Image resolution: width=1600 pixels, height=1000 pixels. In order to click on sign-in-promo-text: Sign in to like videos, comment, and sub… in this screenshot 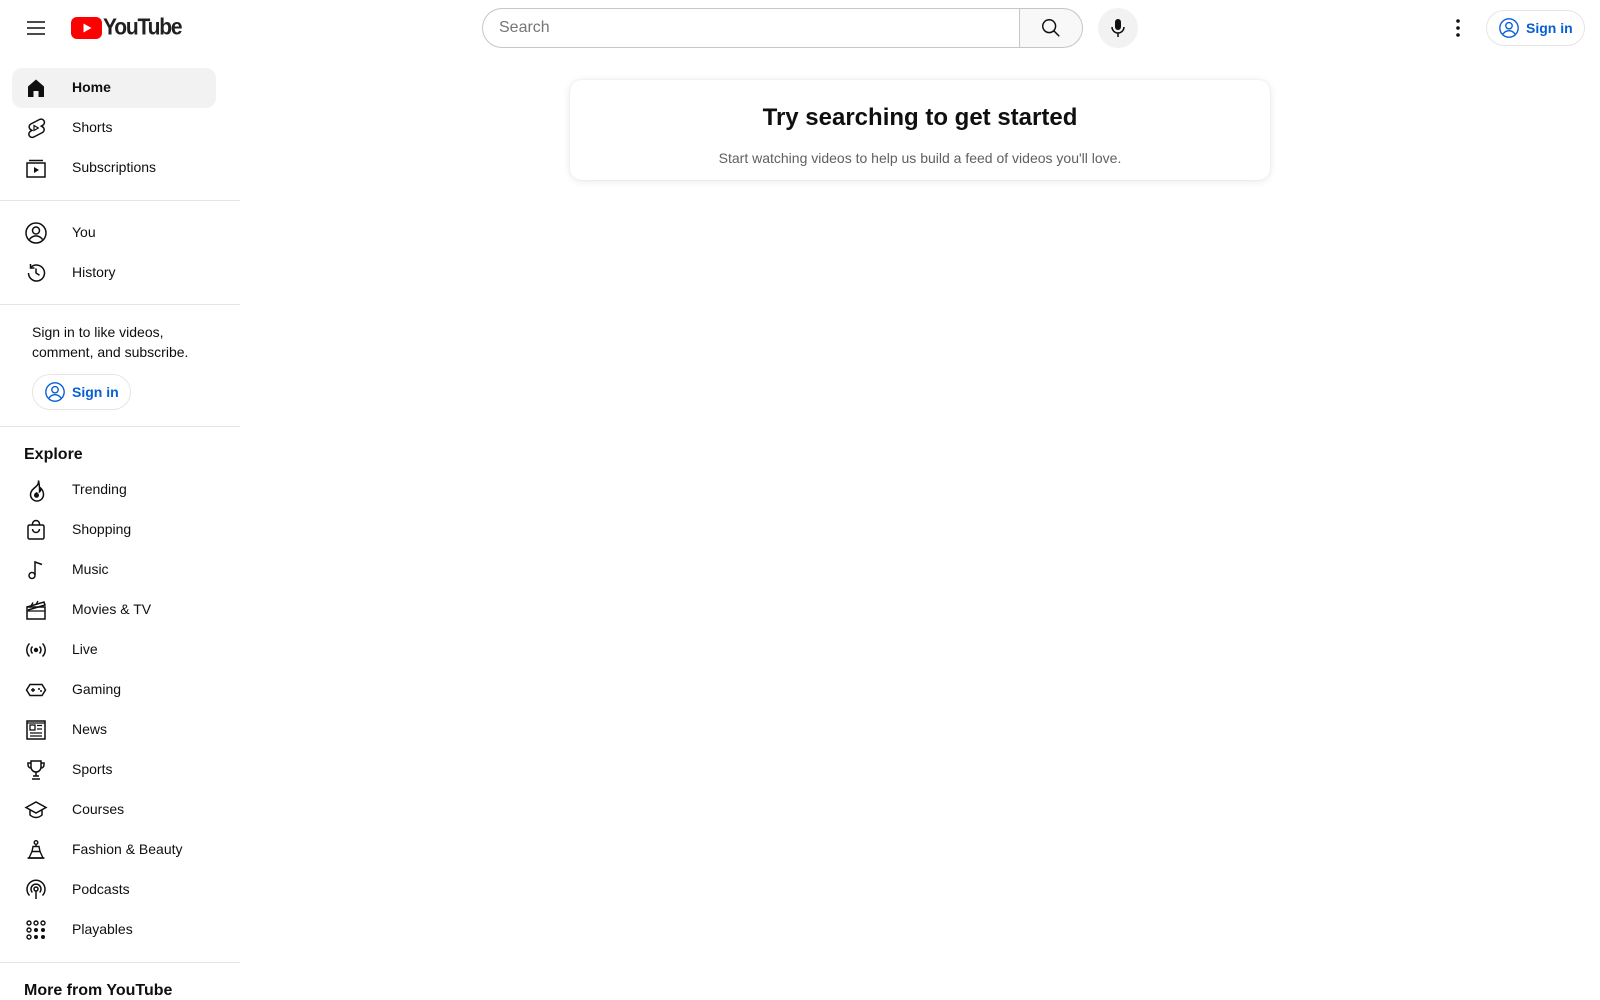, I will do `click(110, 342)`.